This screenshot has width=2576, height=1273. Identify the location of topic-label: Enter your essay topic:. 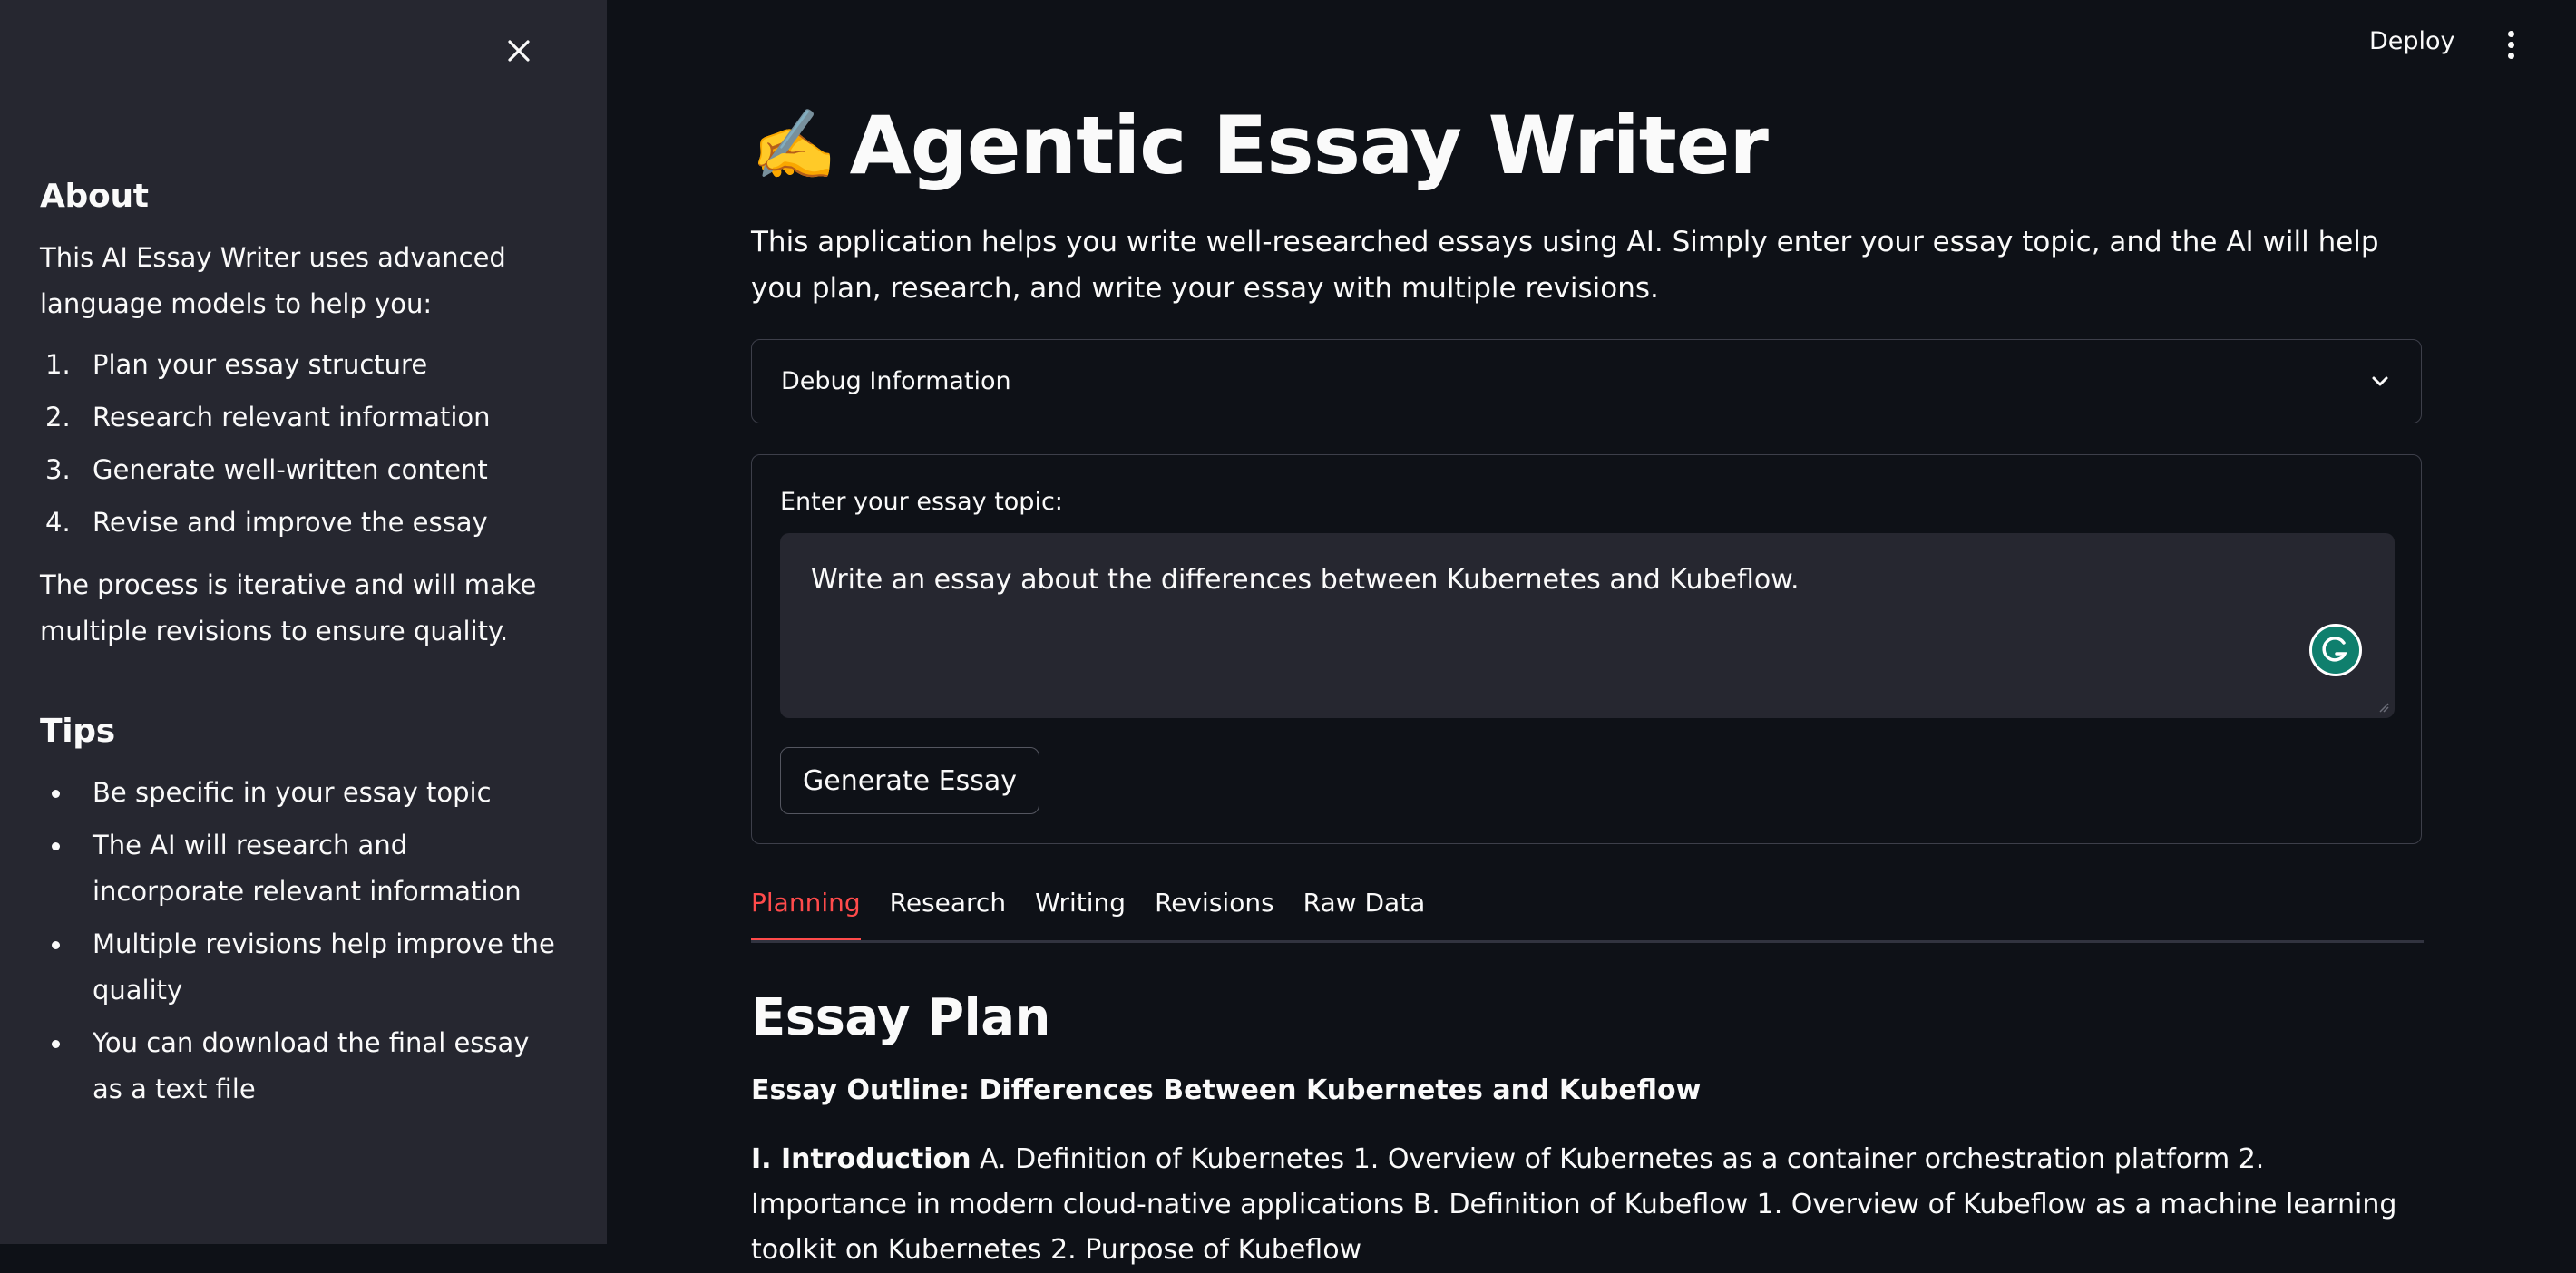
(921, 502).